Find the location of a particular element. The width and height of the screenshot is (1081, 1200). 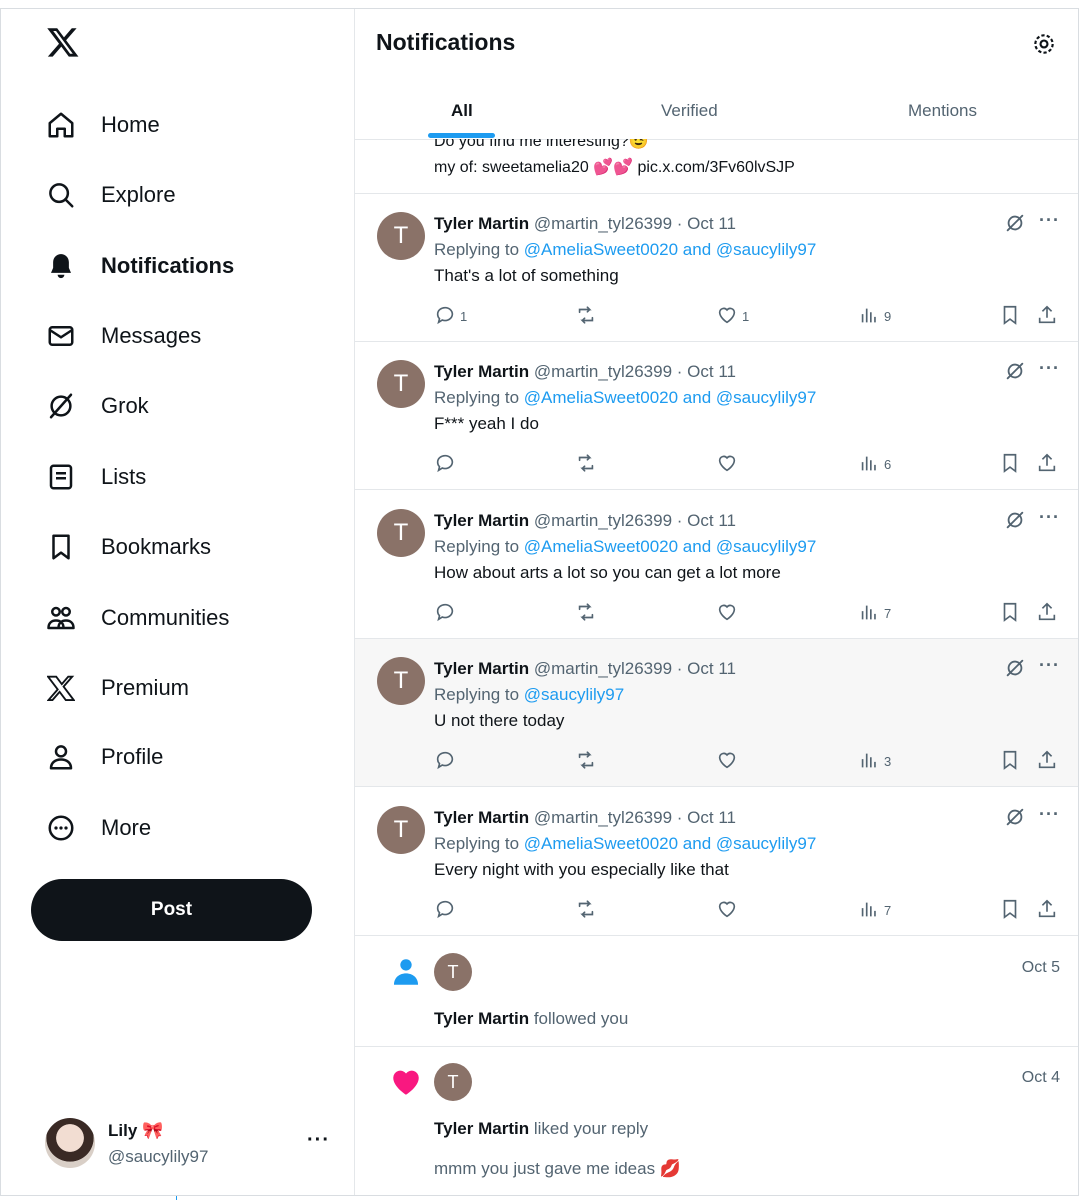

replying-to-link: @saucylily97 is located at coordinates (574, 694).